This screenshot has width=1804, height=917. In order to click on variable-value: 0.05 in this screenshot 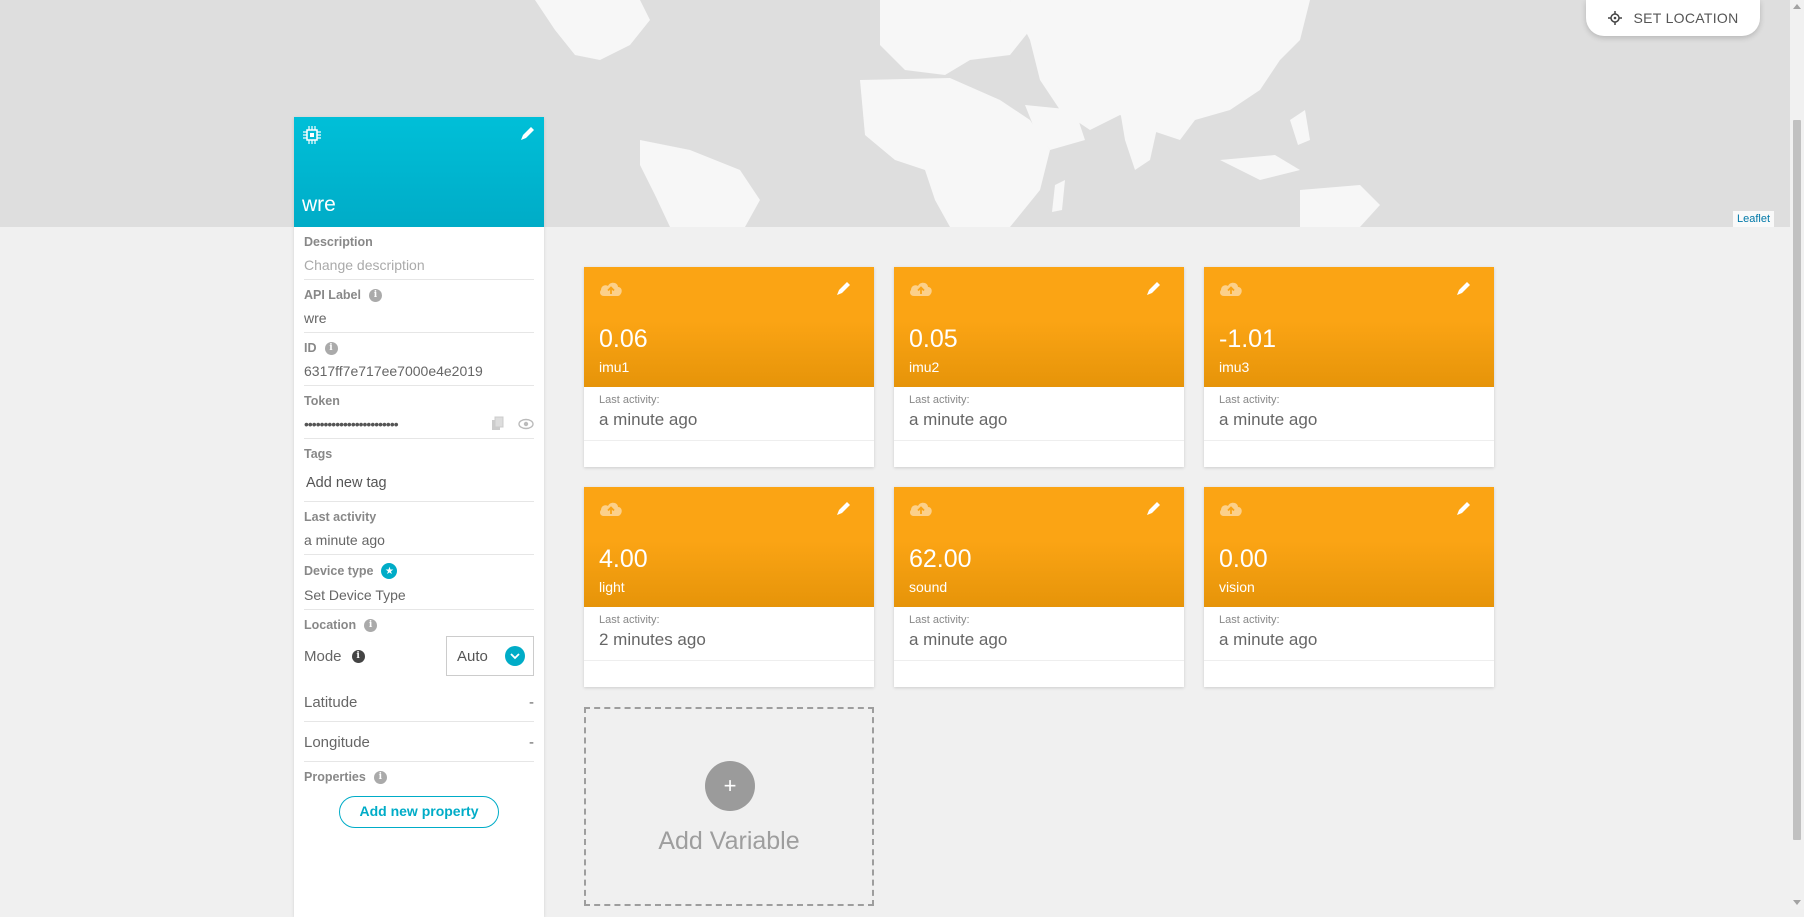, I will do `click(933, 339)`.